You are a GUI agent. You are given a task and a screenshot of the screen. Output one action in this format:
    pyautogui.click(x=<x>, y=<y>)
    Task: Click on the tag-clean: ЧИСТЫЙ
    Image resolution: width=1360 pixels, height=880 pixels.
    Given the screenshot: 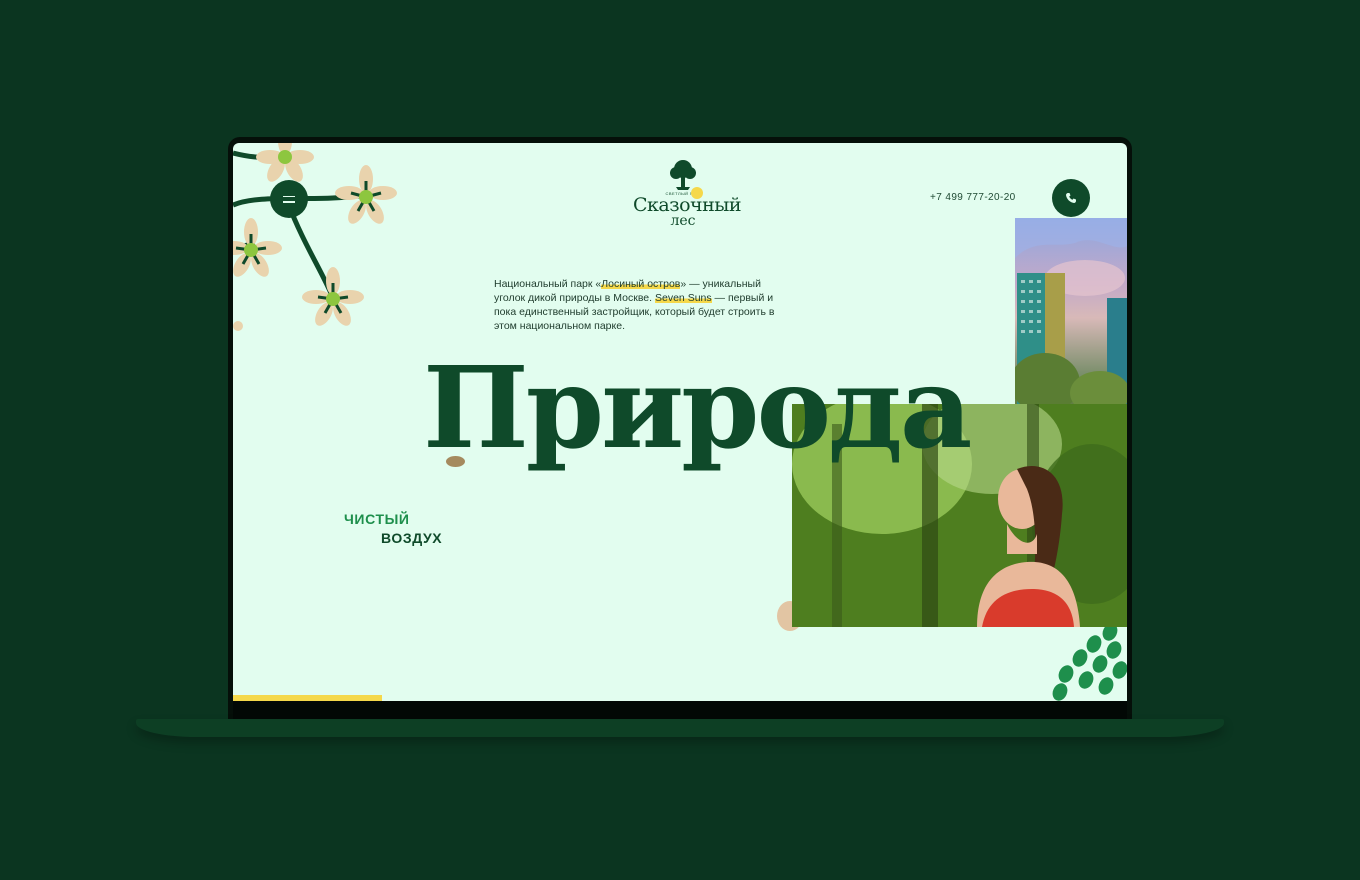 What is the action you would take?
    pyautogui.click(x=377, y=519)
    